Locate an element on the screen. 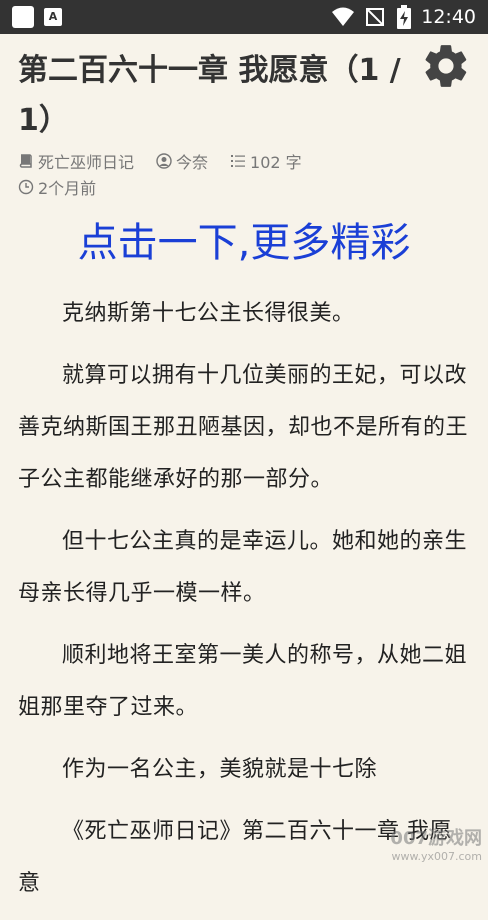 This screenshot has height=920, width=488. time-ago: 2个月前 is located at coordinates (67, 188).